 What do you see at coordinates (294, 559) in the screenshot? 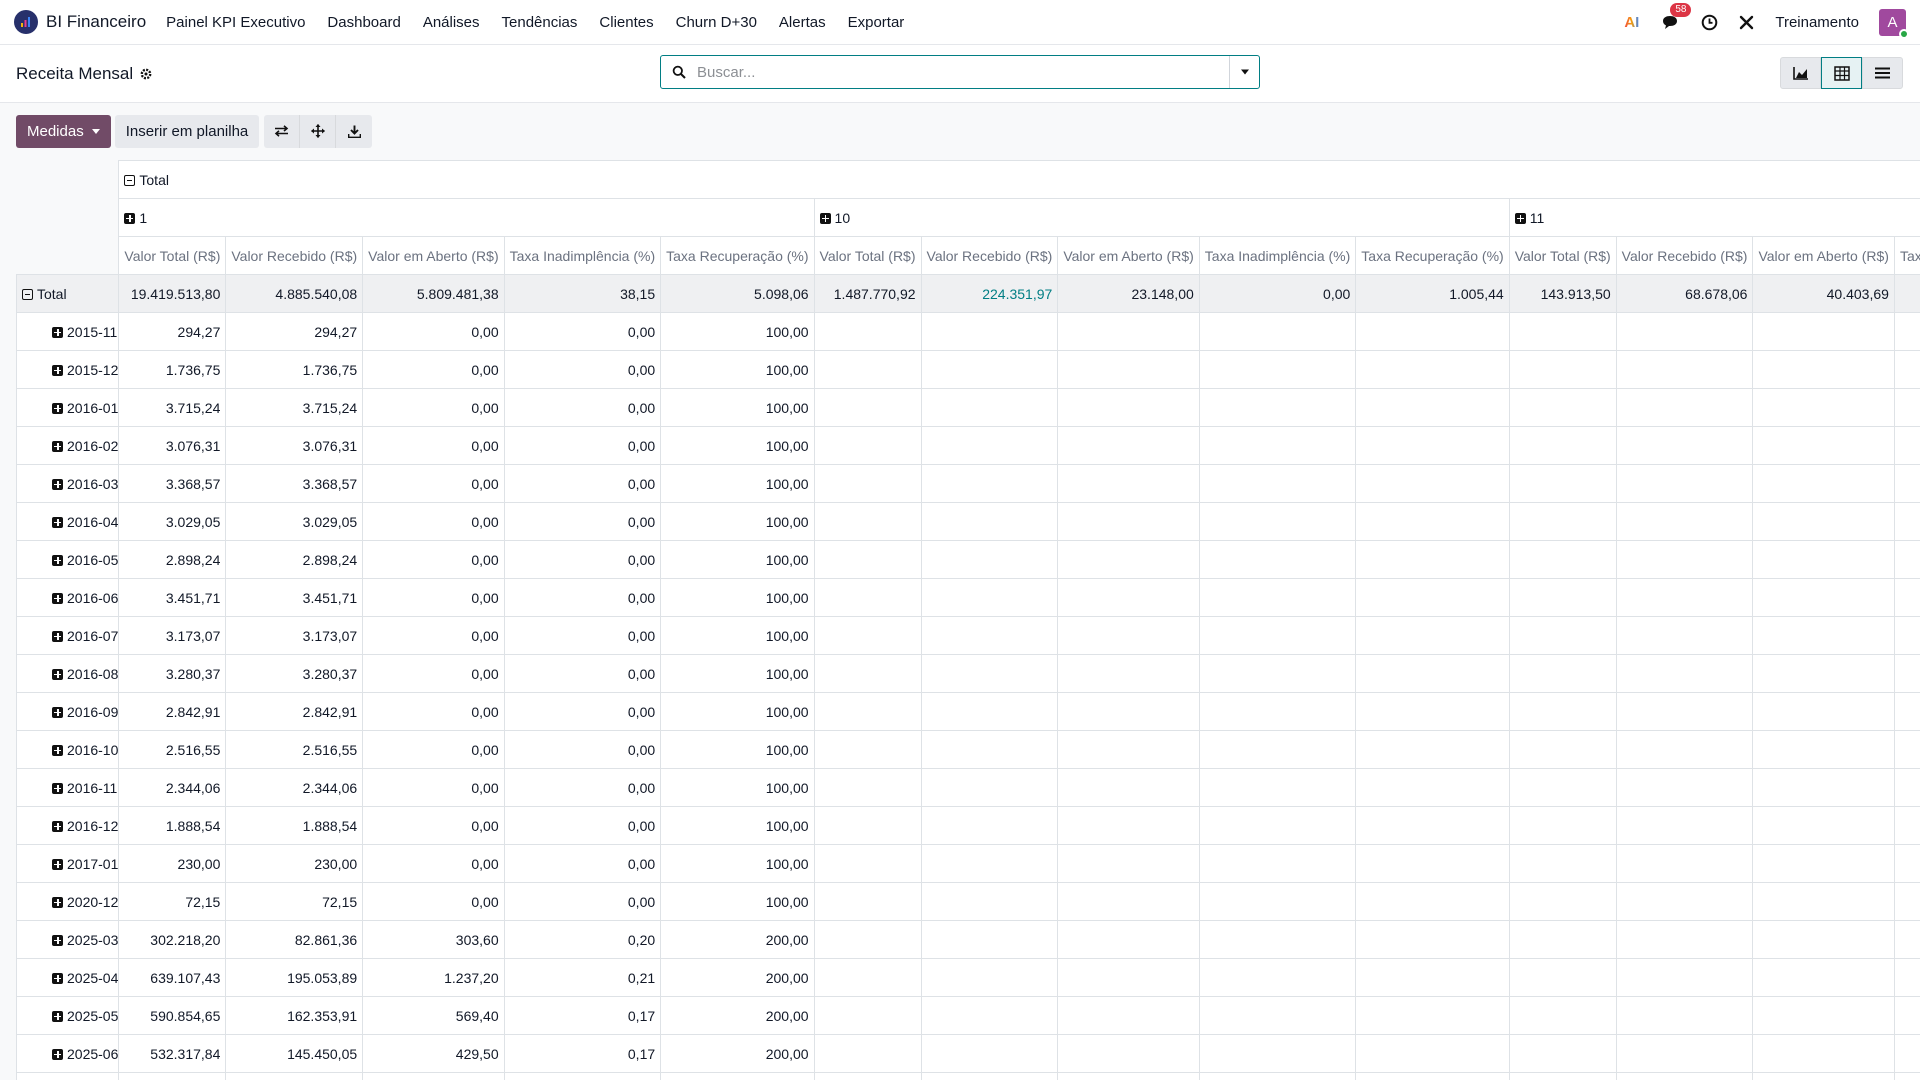
I see `pivot-cell: 2.898,24` at bounding box center [294, 559].